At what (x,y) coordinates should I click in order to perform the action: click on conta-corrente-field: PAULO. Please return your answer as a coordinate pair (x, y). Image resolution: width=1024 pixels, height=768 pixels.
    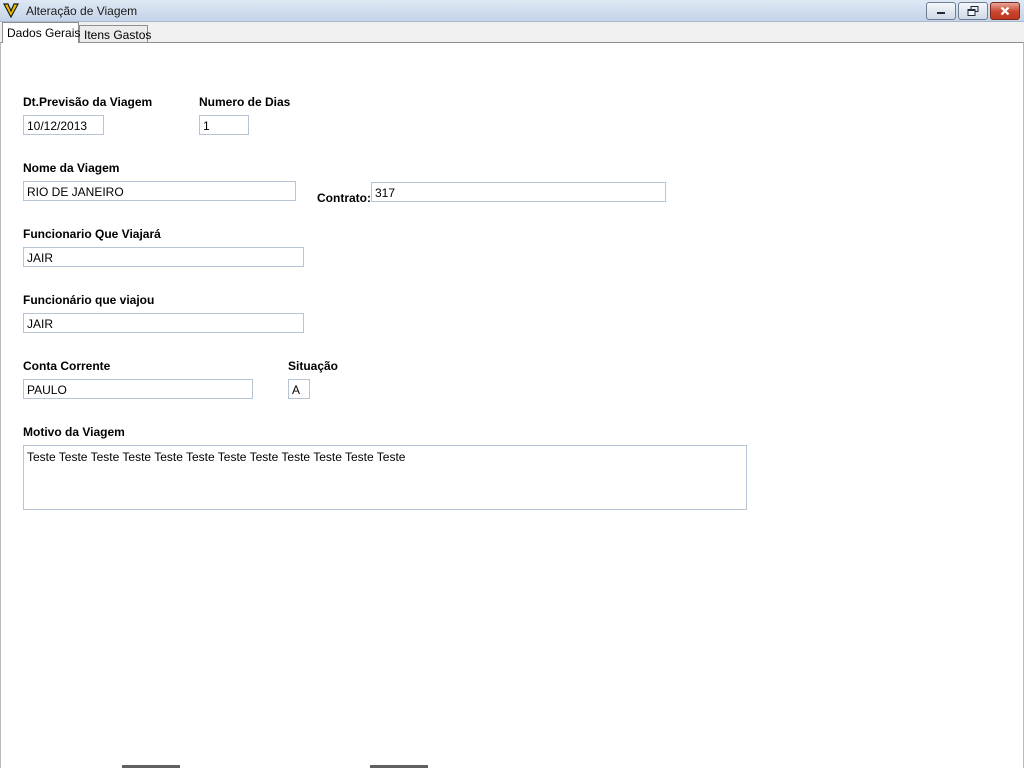
    Looking at the image, I should click on (138, 389).